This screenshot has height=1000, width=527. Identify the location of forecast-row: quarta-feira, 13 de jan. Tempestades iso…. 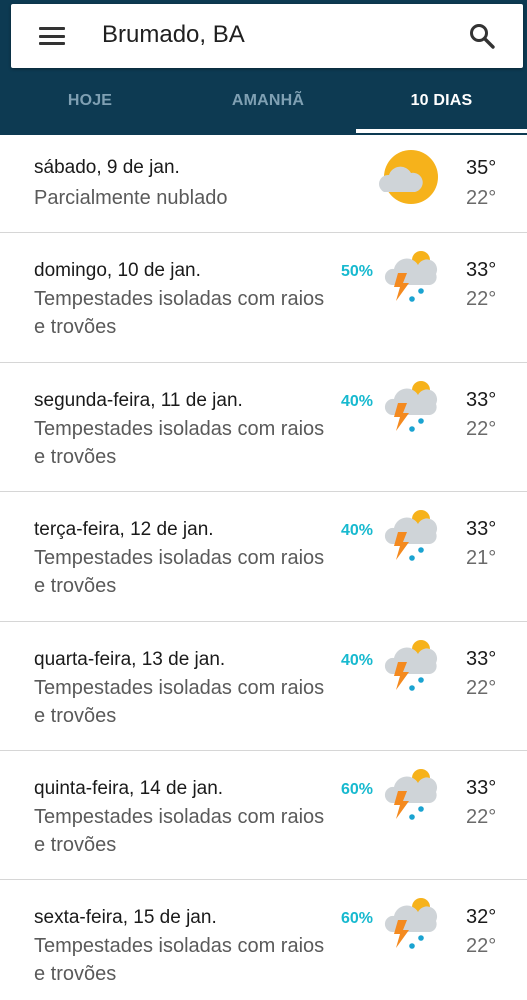
(263, 686).